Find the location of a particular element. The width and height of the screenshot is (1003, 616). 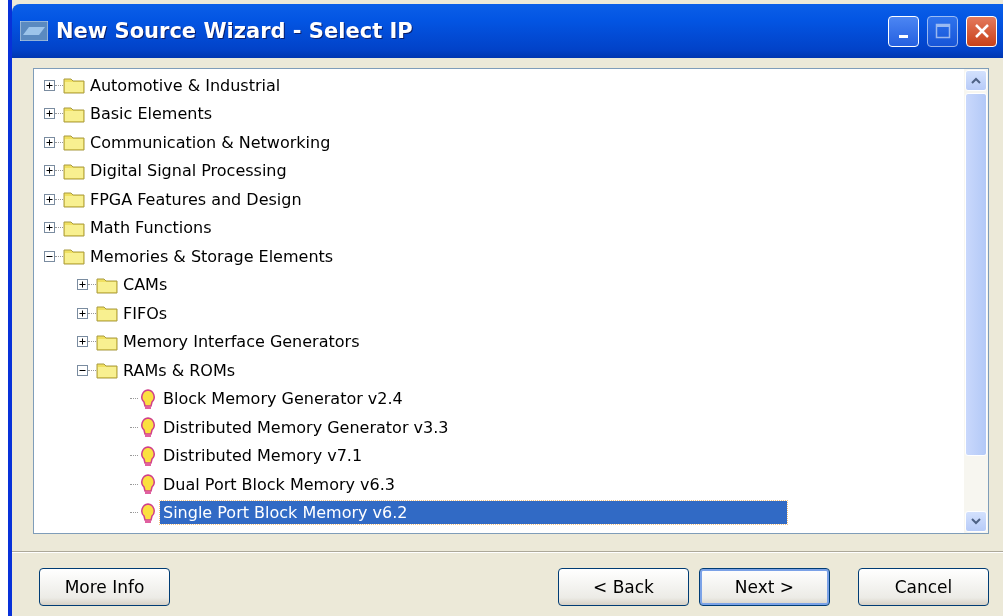

scroll-up-button is located at coordinates (976, 80).